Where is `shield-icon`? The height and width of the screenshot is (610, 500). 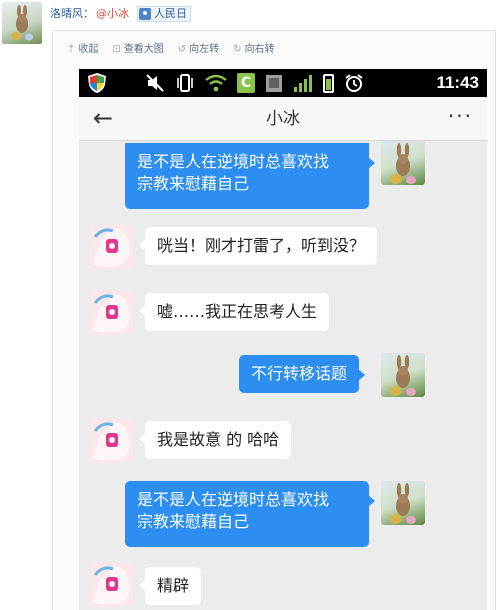 shield-icon is located at coordinates (97, 83).